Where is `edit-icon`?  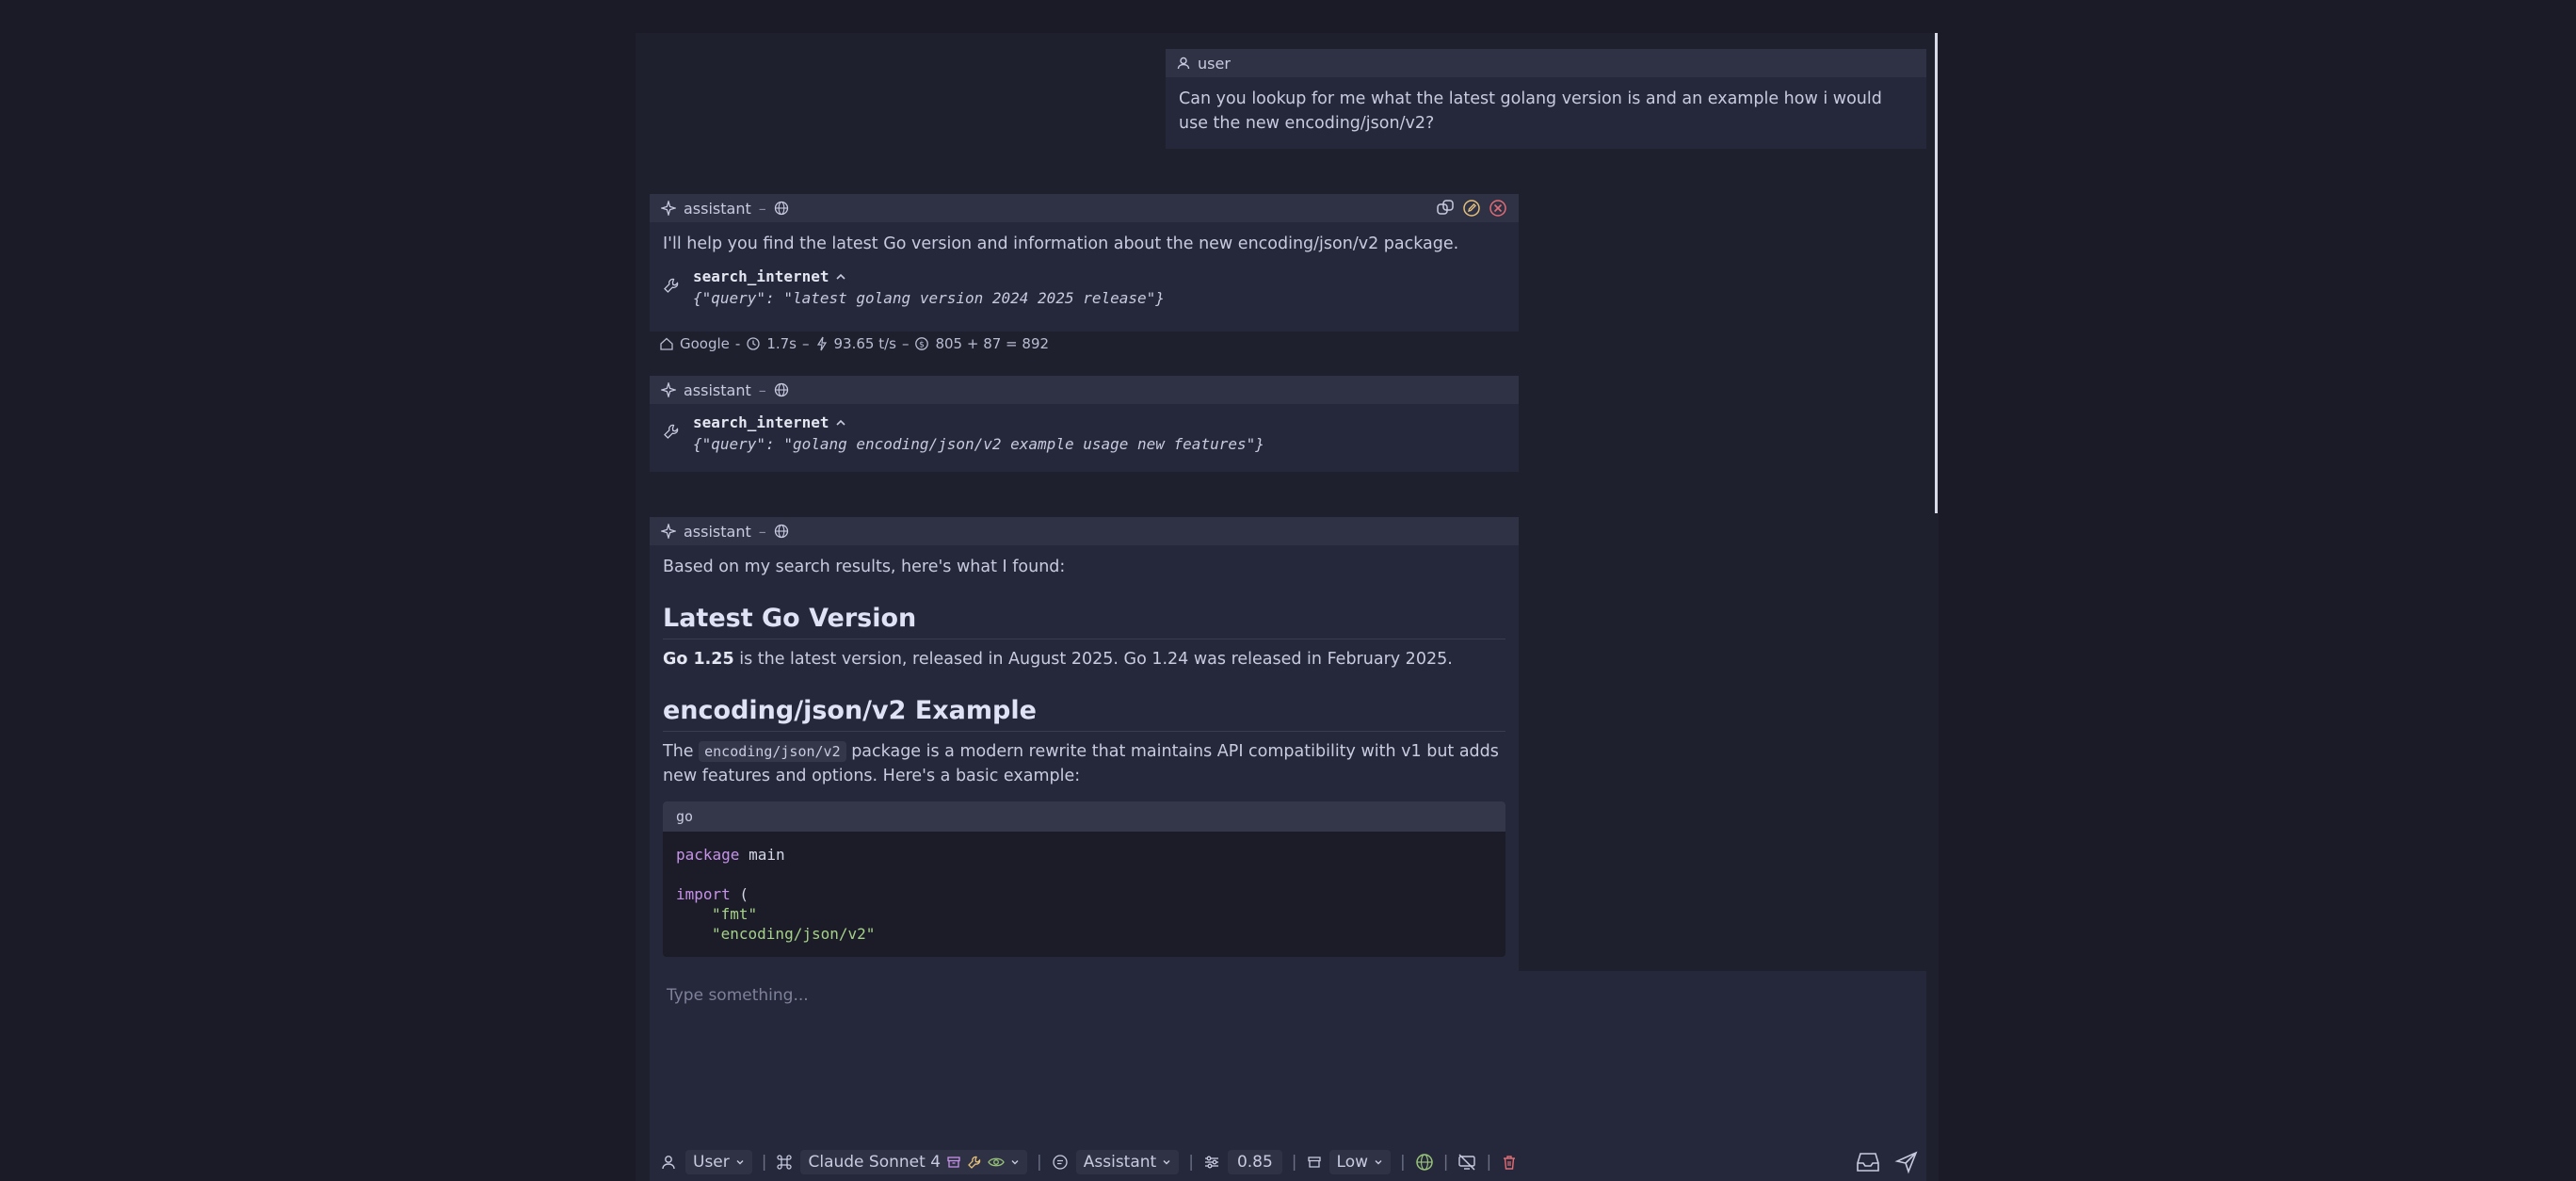 edit-icon is located at coordinates (1471, 208).